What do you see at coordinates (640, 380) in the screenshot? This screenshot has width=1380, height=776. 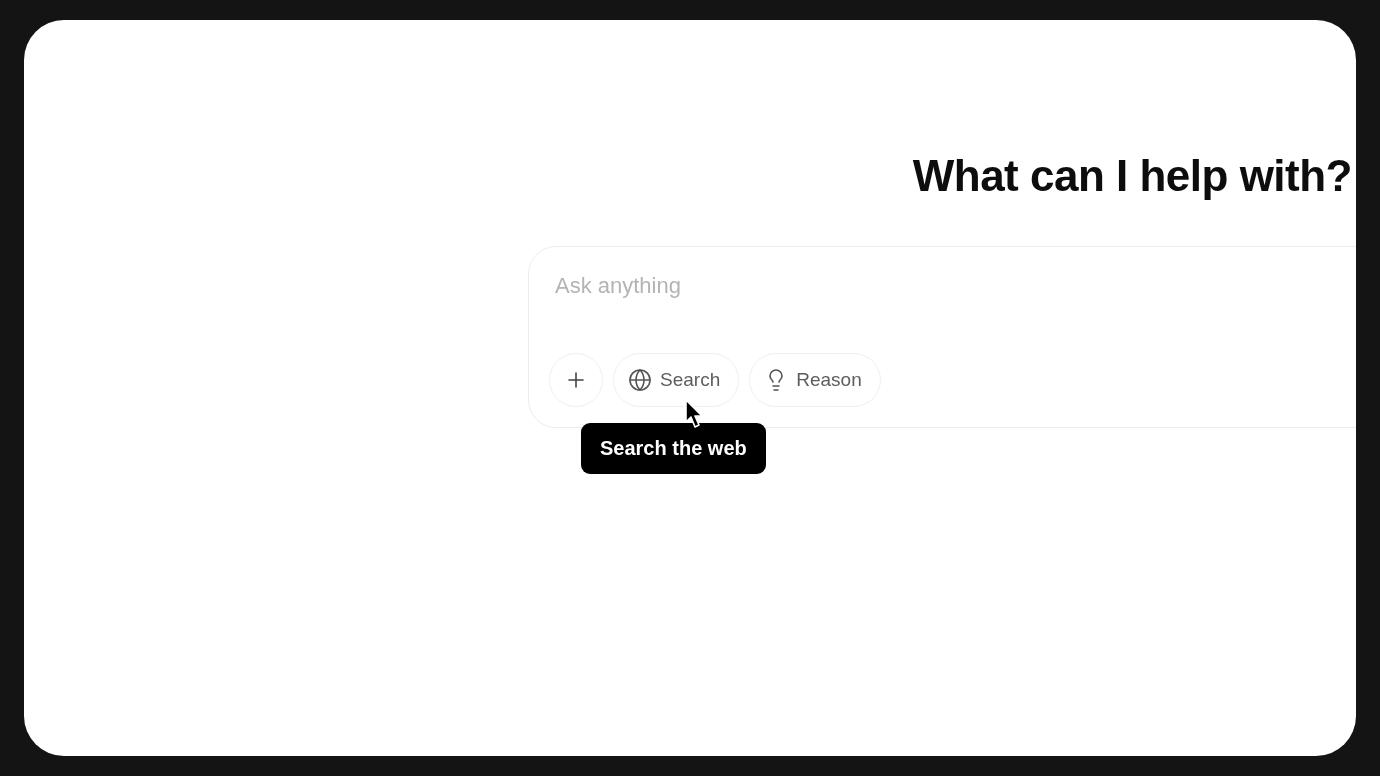 I see `globe-icon` at bounding box center [640, 380].